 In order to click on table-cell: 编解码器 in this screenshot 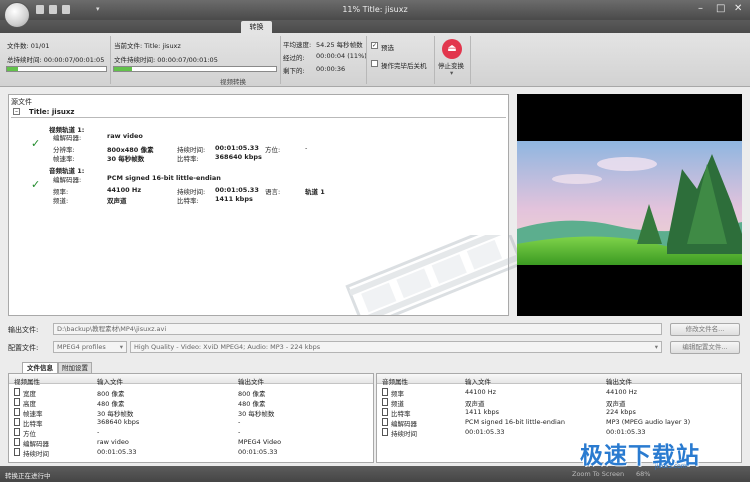, I will do `click(36, 444)`.